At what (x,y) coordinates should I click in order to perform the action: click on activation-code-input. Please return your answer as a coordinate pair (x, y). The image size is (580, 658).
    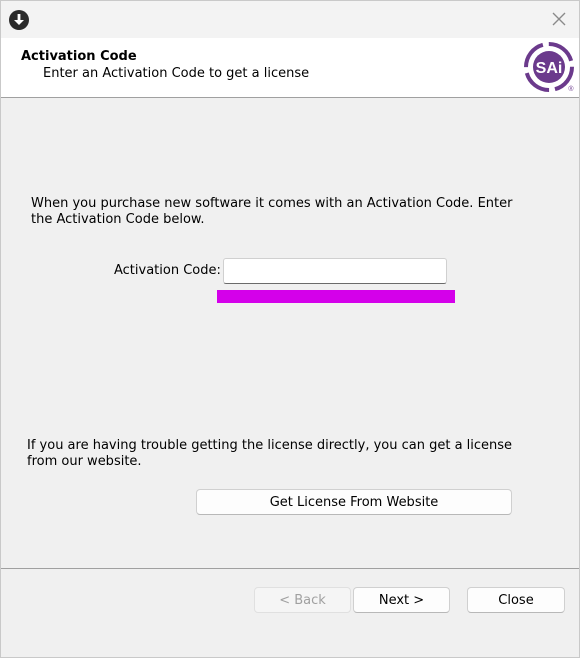
    Looking at the image, I should click on (335, 271).